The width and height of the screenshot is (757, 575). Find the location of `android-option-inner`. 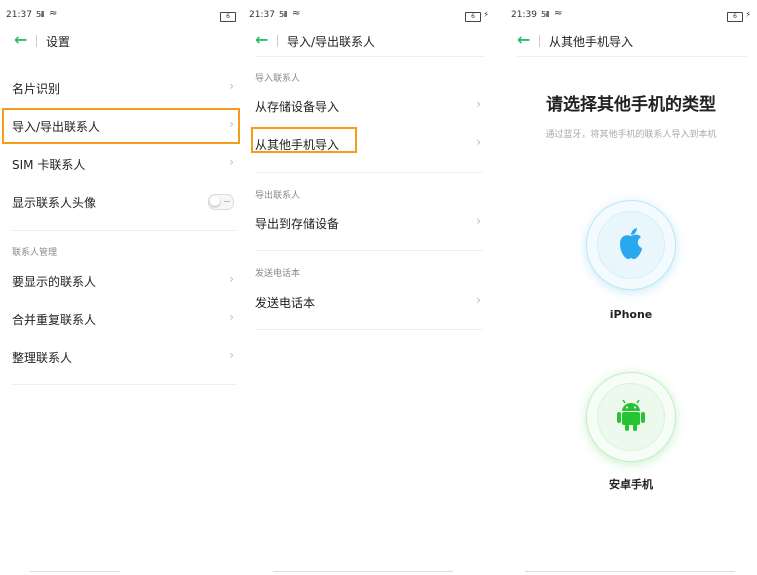

android-option-inner is located at coordinates (631, 417).